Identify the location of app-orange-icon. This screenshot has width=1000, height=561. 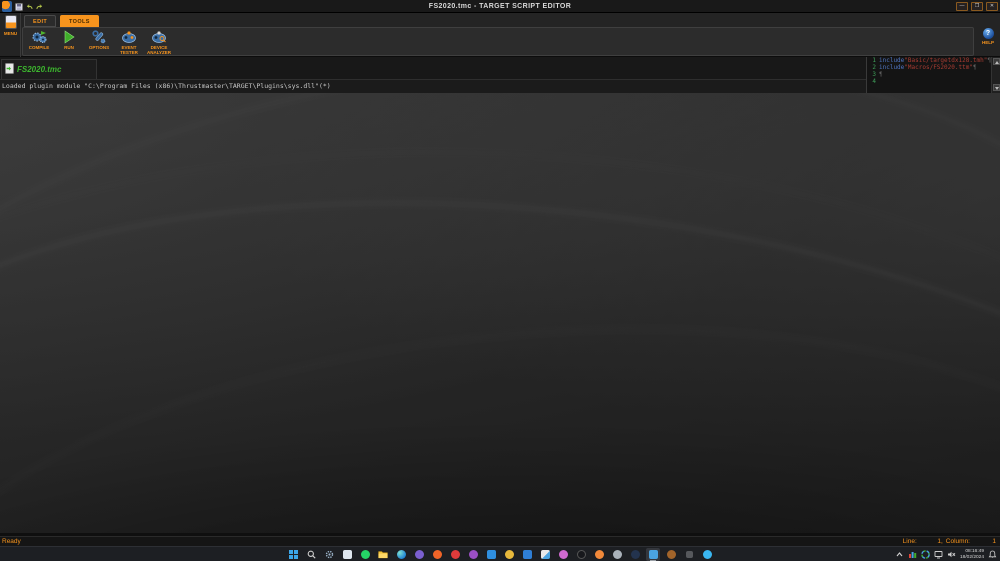
(437, 554).